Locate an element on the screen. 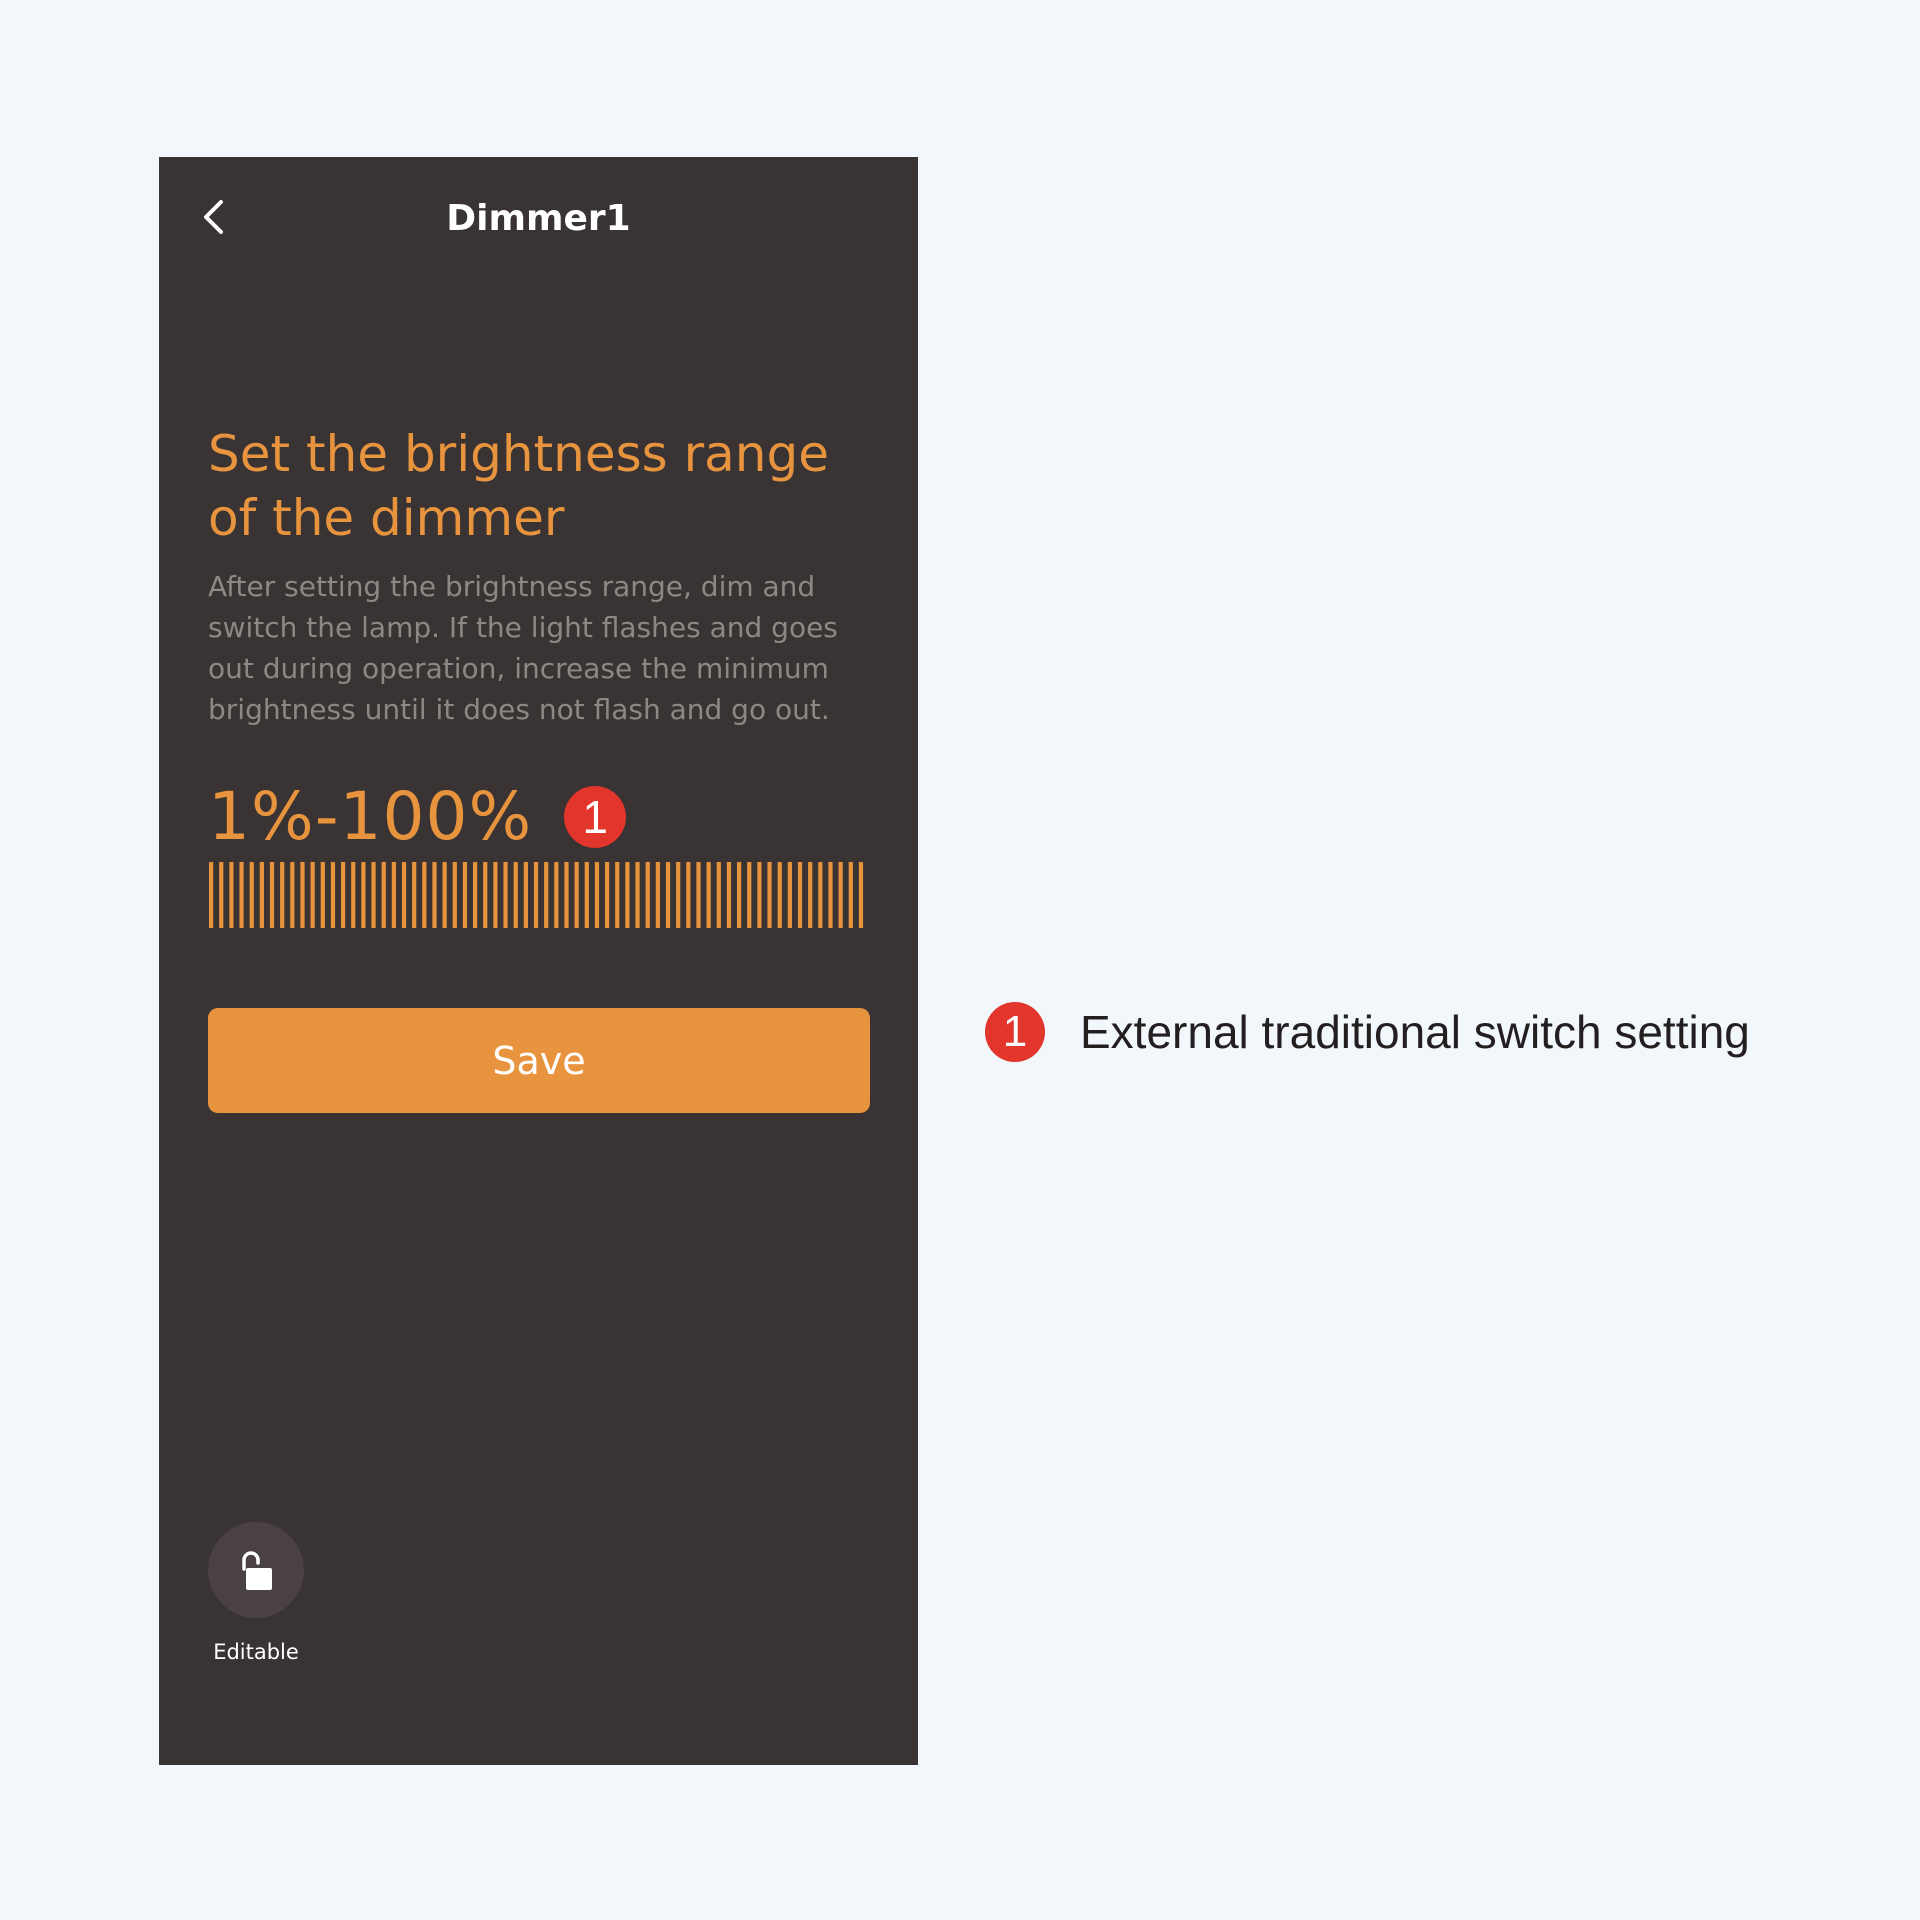  range-row: 1%-100% 1 is located at coordinates (417, 817).